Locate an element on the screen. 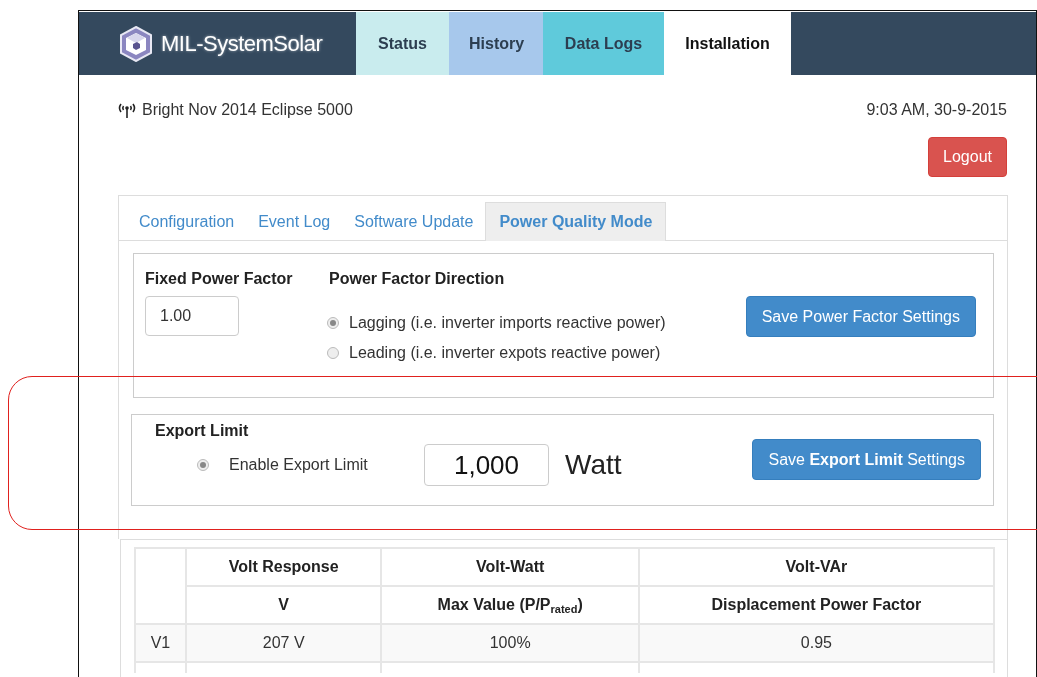 The height and width of the screenshot is (677, 1037). settings-tab: Configuration is located at coordinates (187, 221).